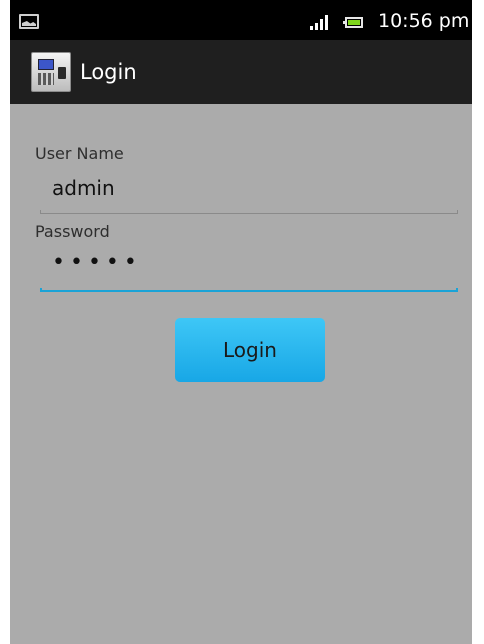  I want to click on status-time: 10:56 pm, so click(424, 21).